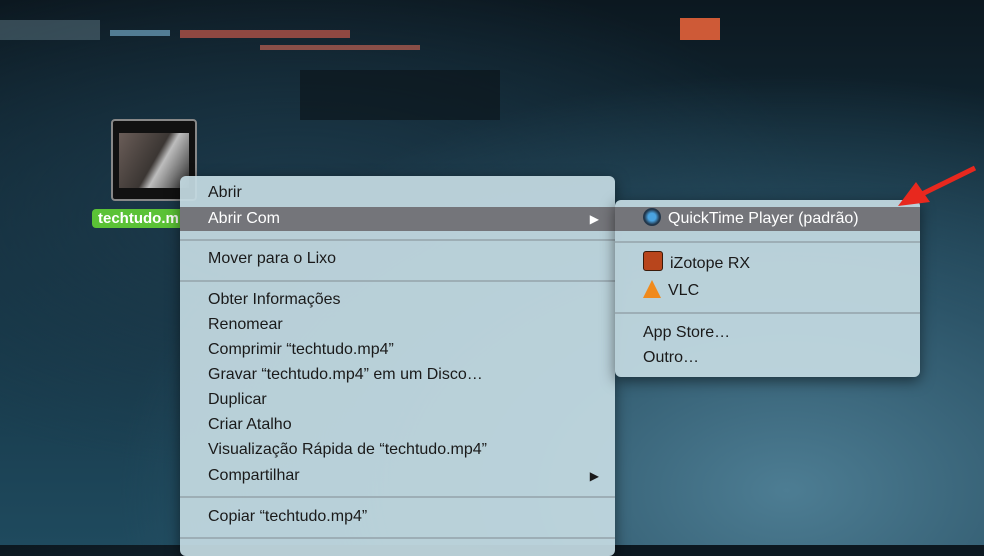 Image resolution: width=984 pixels, height=556 pixels. Describe the element at coordinates (710, 263) in the screenshot. I see `submenu-item-label: iZotope RX` at that location.